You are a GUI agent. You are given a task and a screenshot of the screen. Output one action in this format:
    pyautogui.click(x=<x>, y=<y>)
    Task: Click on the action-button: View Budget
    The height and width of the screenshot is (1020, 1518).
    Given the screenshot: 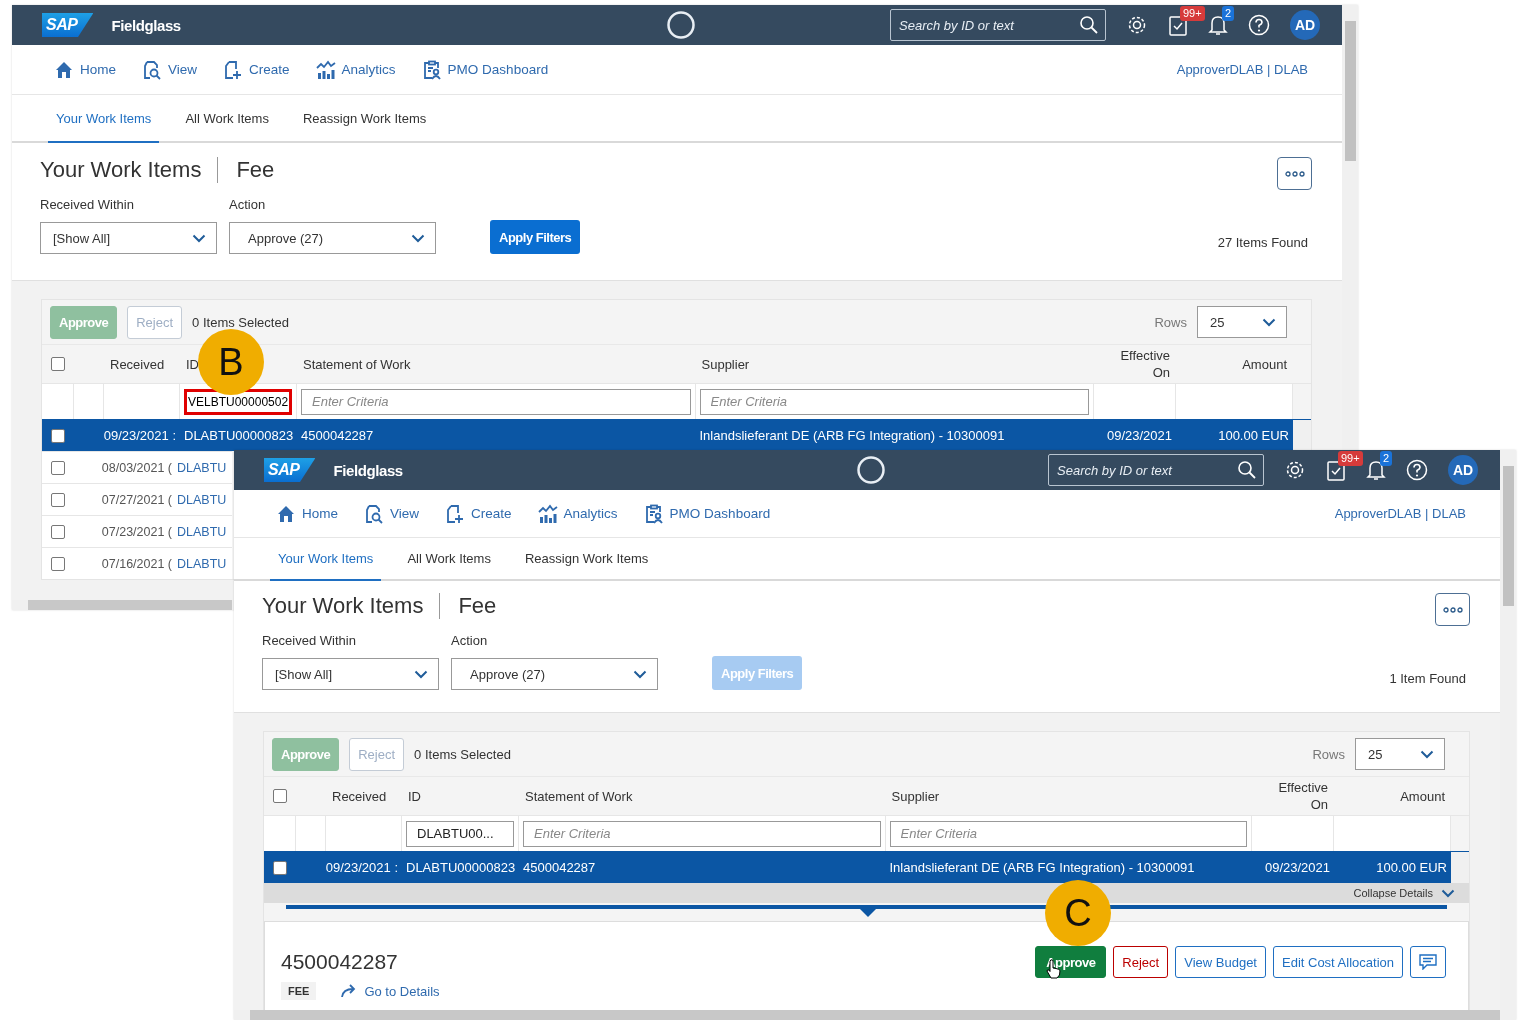 What is the action you would take?
    pyautogui.click(x=1220, y=962)
    